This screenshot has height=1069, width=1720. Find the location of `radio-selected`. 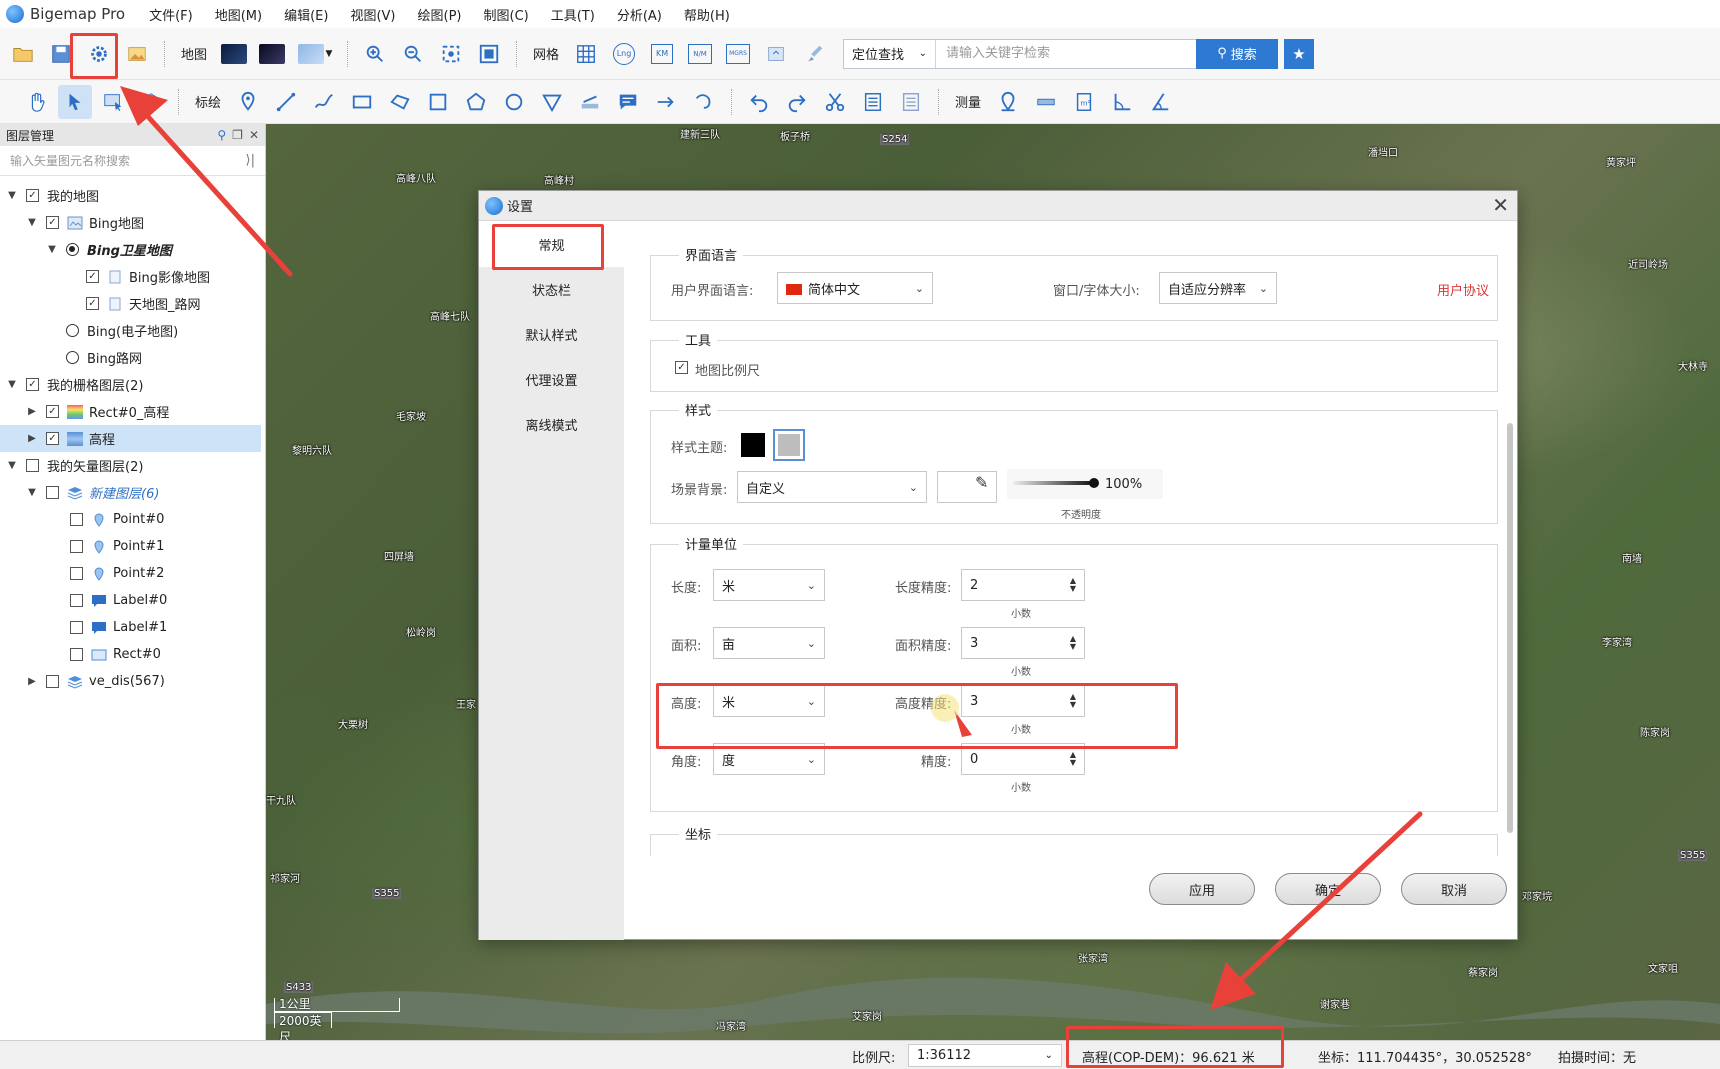

radio-selected is located at coordinates (72, 249).